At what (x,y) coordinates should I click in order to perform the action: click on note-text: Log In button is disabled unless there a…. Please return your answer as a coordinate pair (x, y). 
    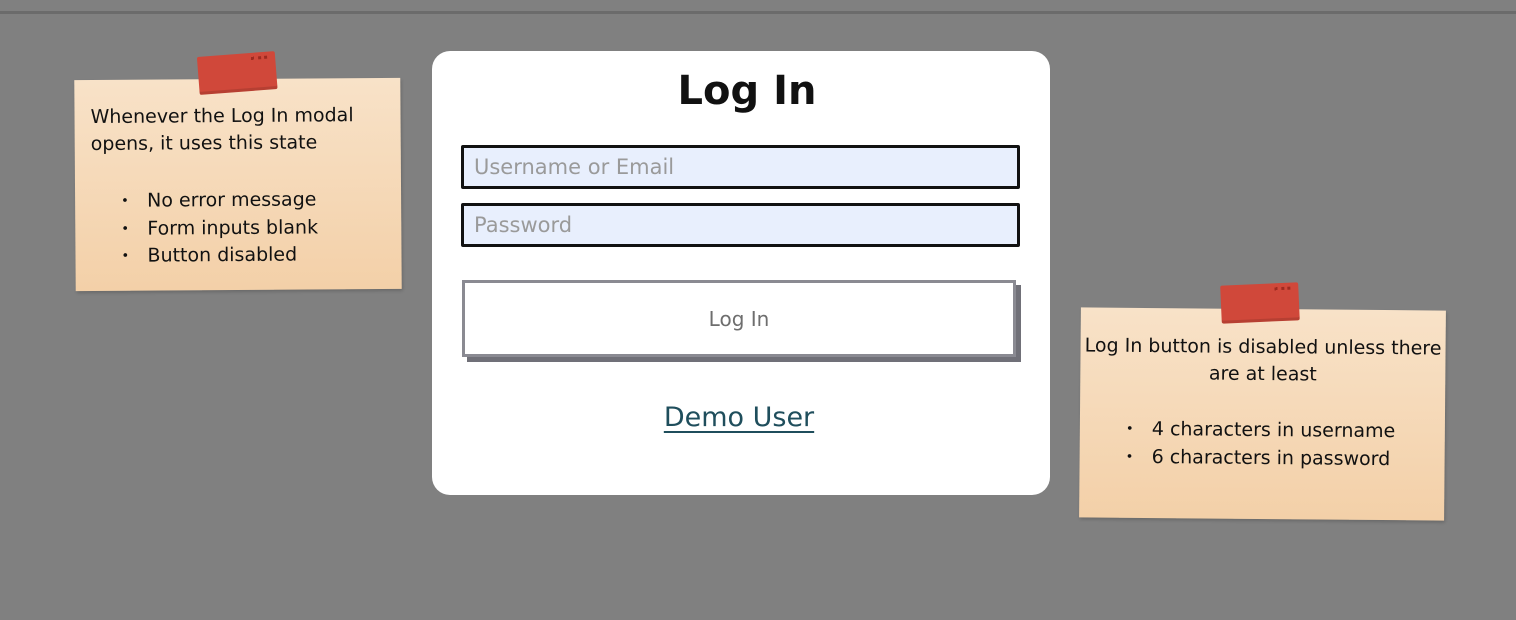
    Looking at the image, I should click on (1263, 360).